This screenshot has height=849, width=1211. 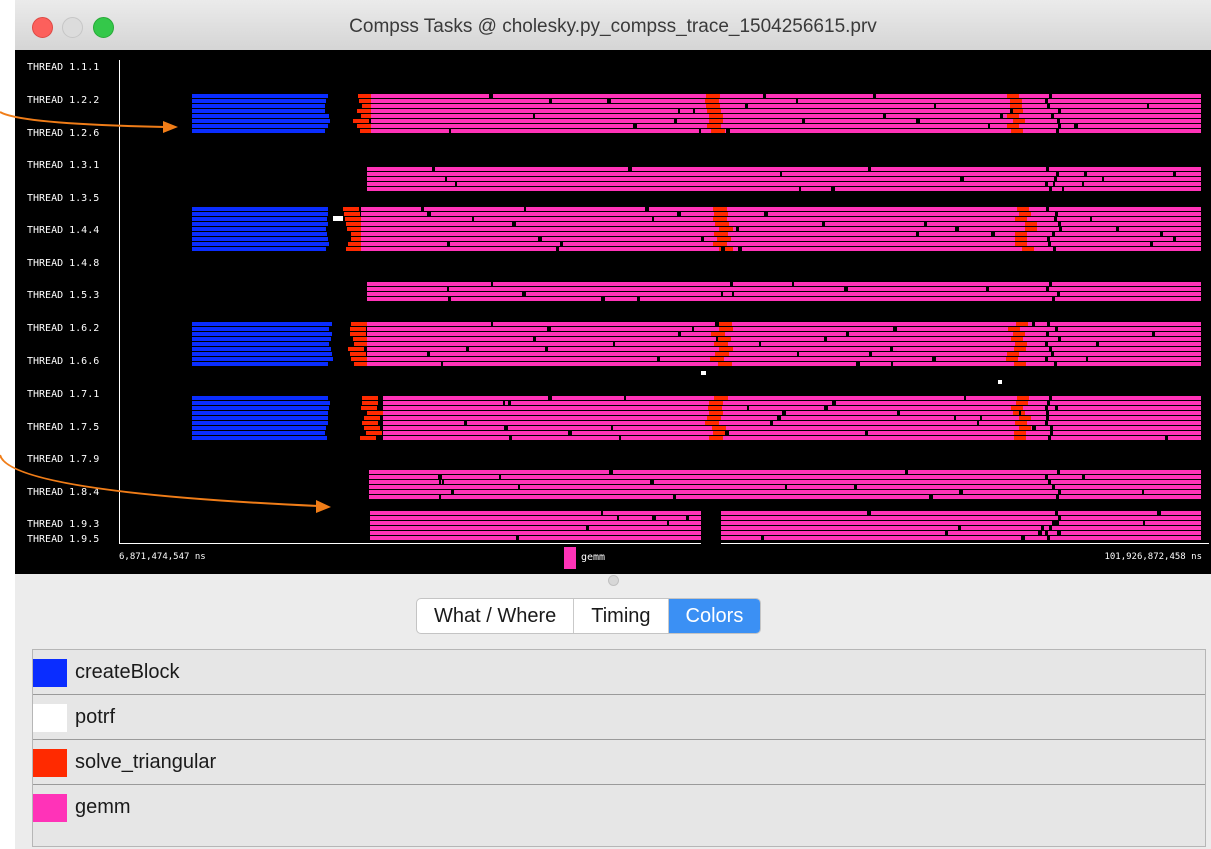 What do you see at coordinates (619, 717) in the screenshot?
I see `list-item: potrf` at bounding box center [619, 717].